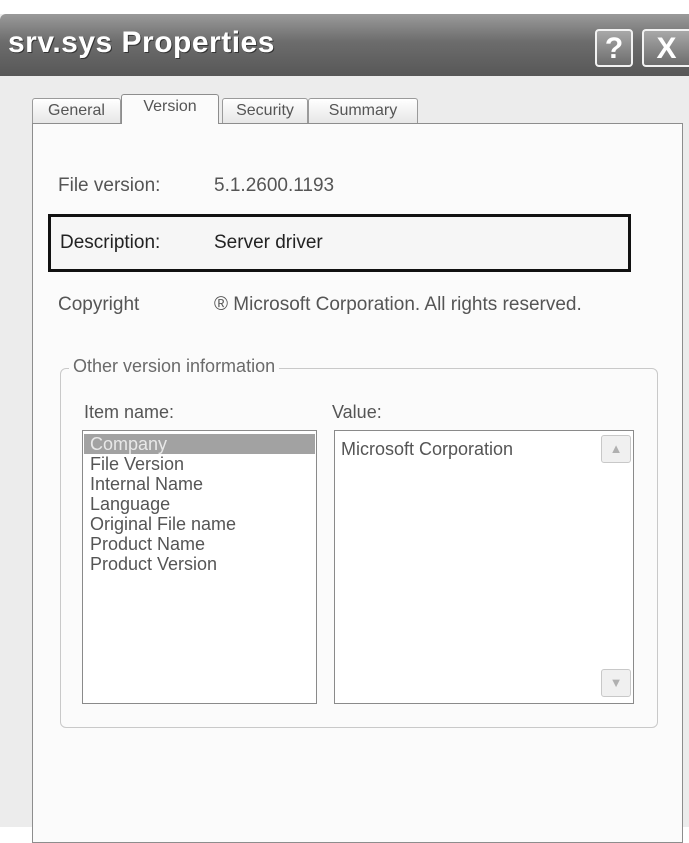 This screenshot has width=689, height=843. What do you see at coordinates (616, 566) in the screenshot?
I see `value-scrollbar: ▲ ▼` at bounding box center [616, 566].